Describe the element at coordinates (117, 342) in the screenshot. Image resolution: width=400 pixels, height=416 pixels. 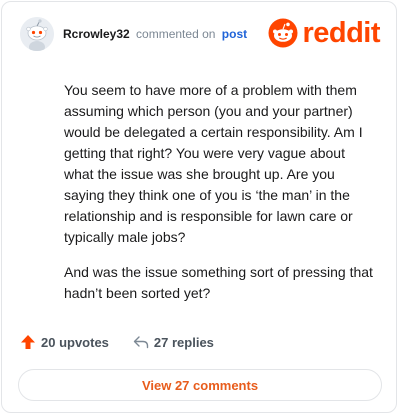
I see `comment-actions: 20 upvotes 27 replies` at that location.